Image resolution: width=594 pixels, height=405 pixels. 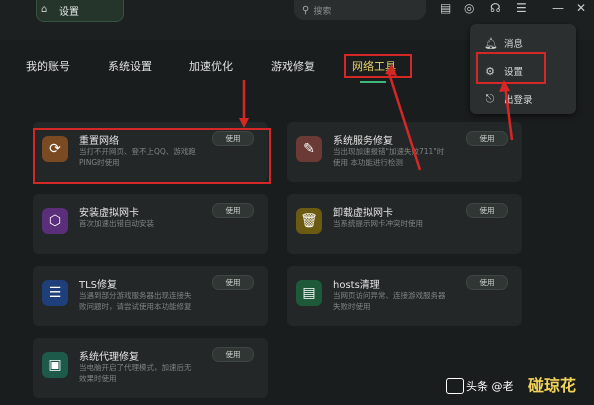 What do you see at coordinates (455, 386) in the screenshot?
I see `watermark-logo` at bounding box center [455, 386].